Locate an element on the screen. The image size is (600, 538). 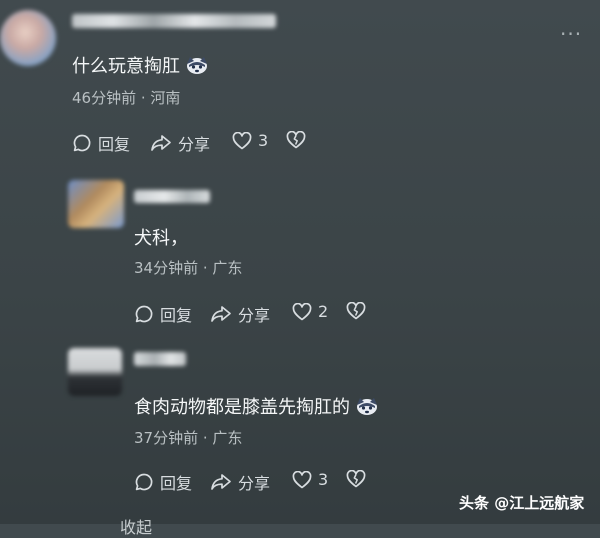
comment-text-content: 食肉动物都是膝盖先掏肛的 is located at coordinates (242, 407).